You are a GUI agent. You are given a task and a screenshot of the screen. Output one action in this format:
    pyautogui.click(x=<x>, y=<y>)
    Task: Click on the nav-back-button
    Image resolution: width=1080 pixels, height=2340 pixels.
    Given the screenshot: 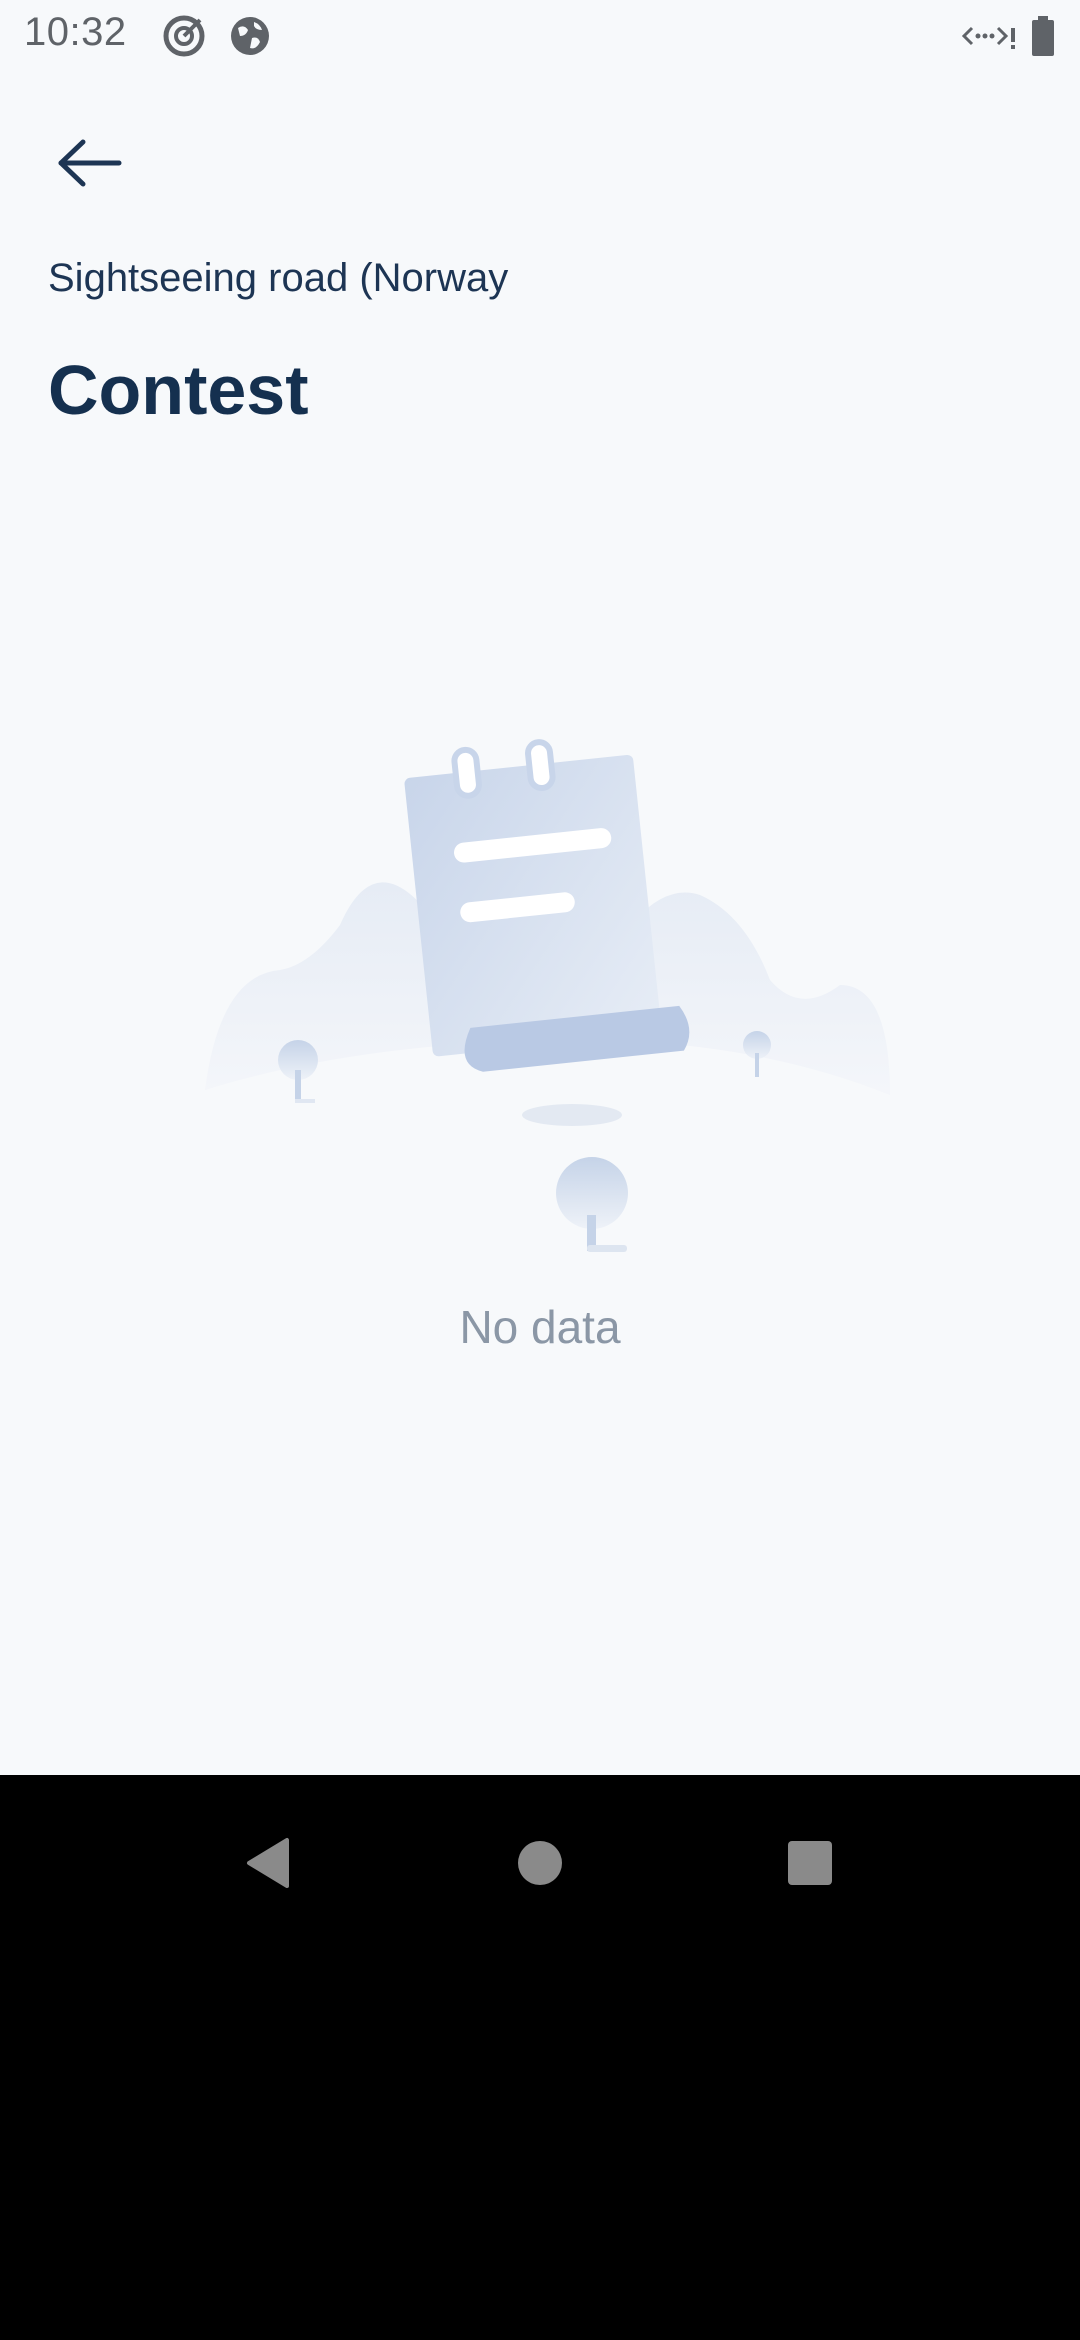 What is the action you would take?
    pyautogui.click(x=268, y=1865)
    